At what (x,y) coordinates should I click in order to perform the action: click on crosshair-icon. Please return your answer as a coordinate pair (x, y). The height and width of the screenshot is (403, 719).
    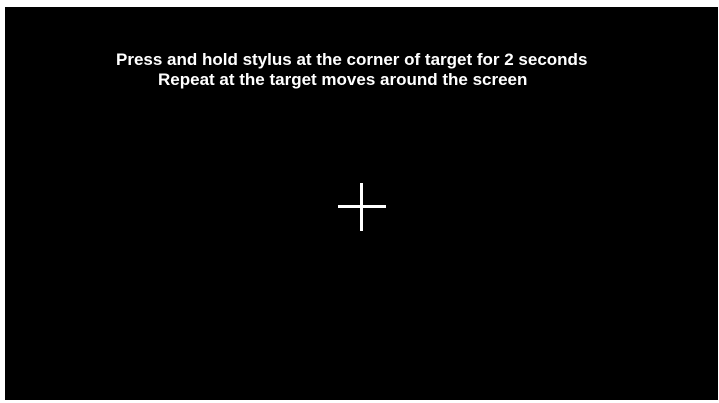
    Looking at the image, I should click on (362, 207).